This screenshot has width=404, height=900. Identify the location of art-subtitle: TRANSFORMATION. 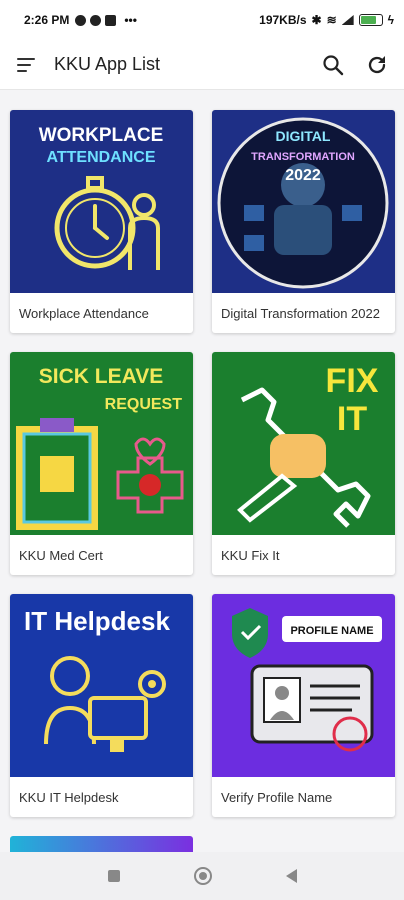
(303, 157).